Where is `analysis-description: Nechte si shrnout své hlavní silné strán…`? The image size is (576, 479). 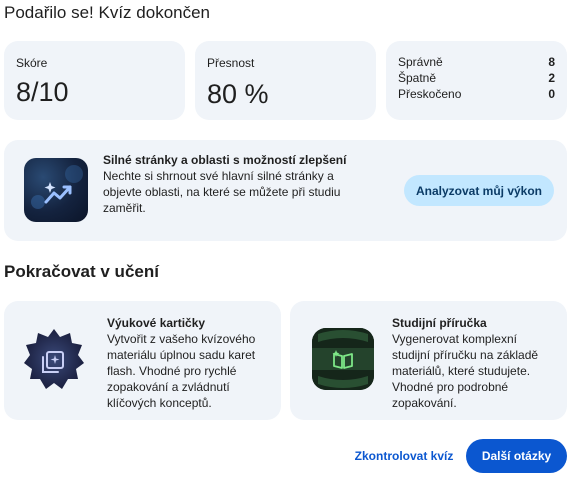 analysis-description: Nechte si shrnout své hlavní silné strán… is located at coordinates (222, 192).